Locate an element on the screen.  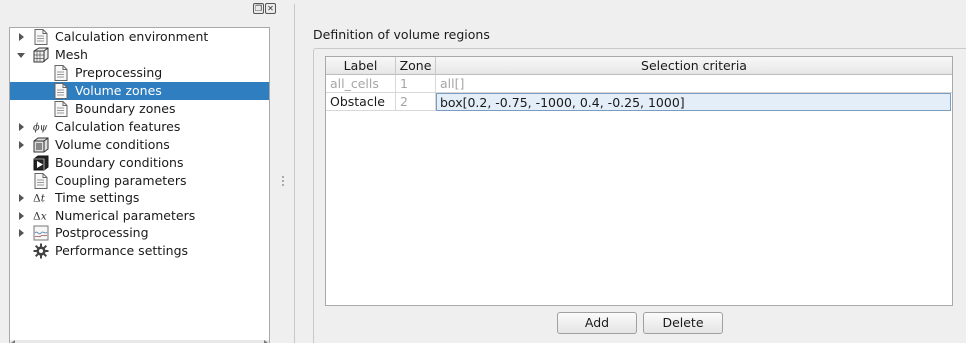
delta-x-icon: Δx is located at coordinates (41, 216).